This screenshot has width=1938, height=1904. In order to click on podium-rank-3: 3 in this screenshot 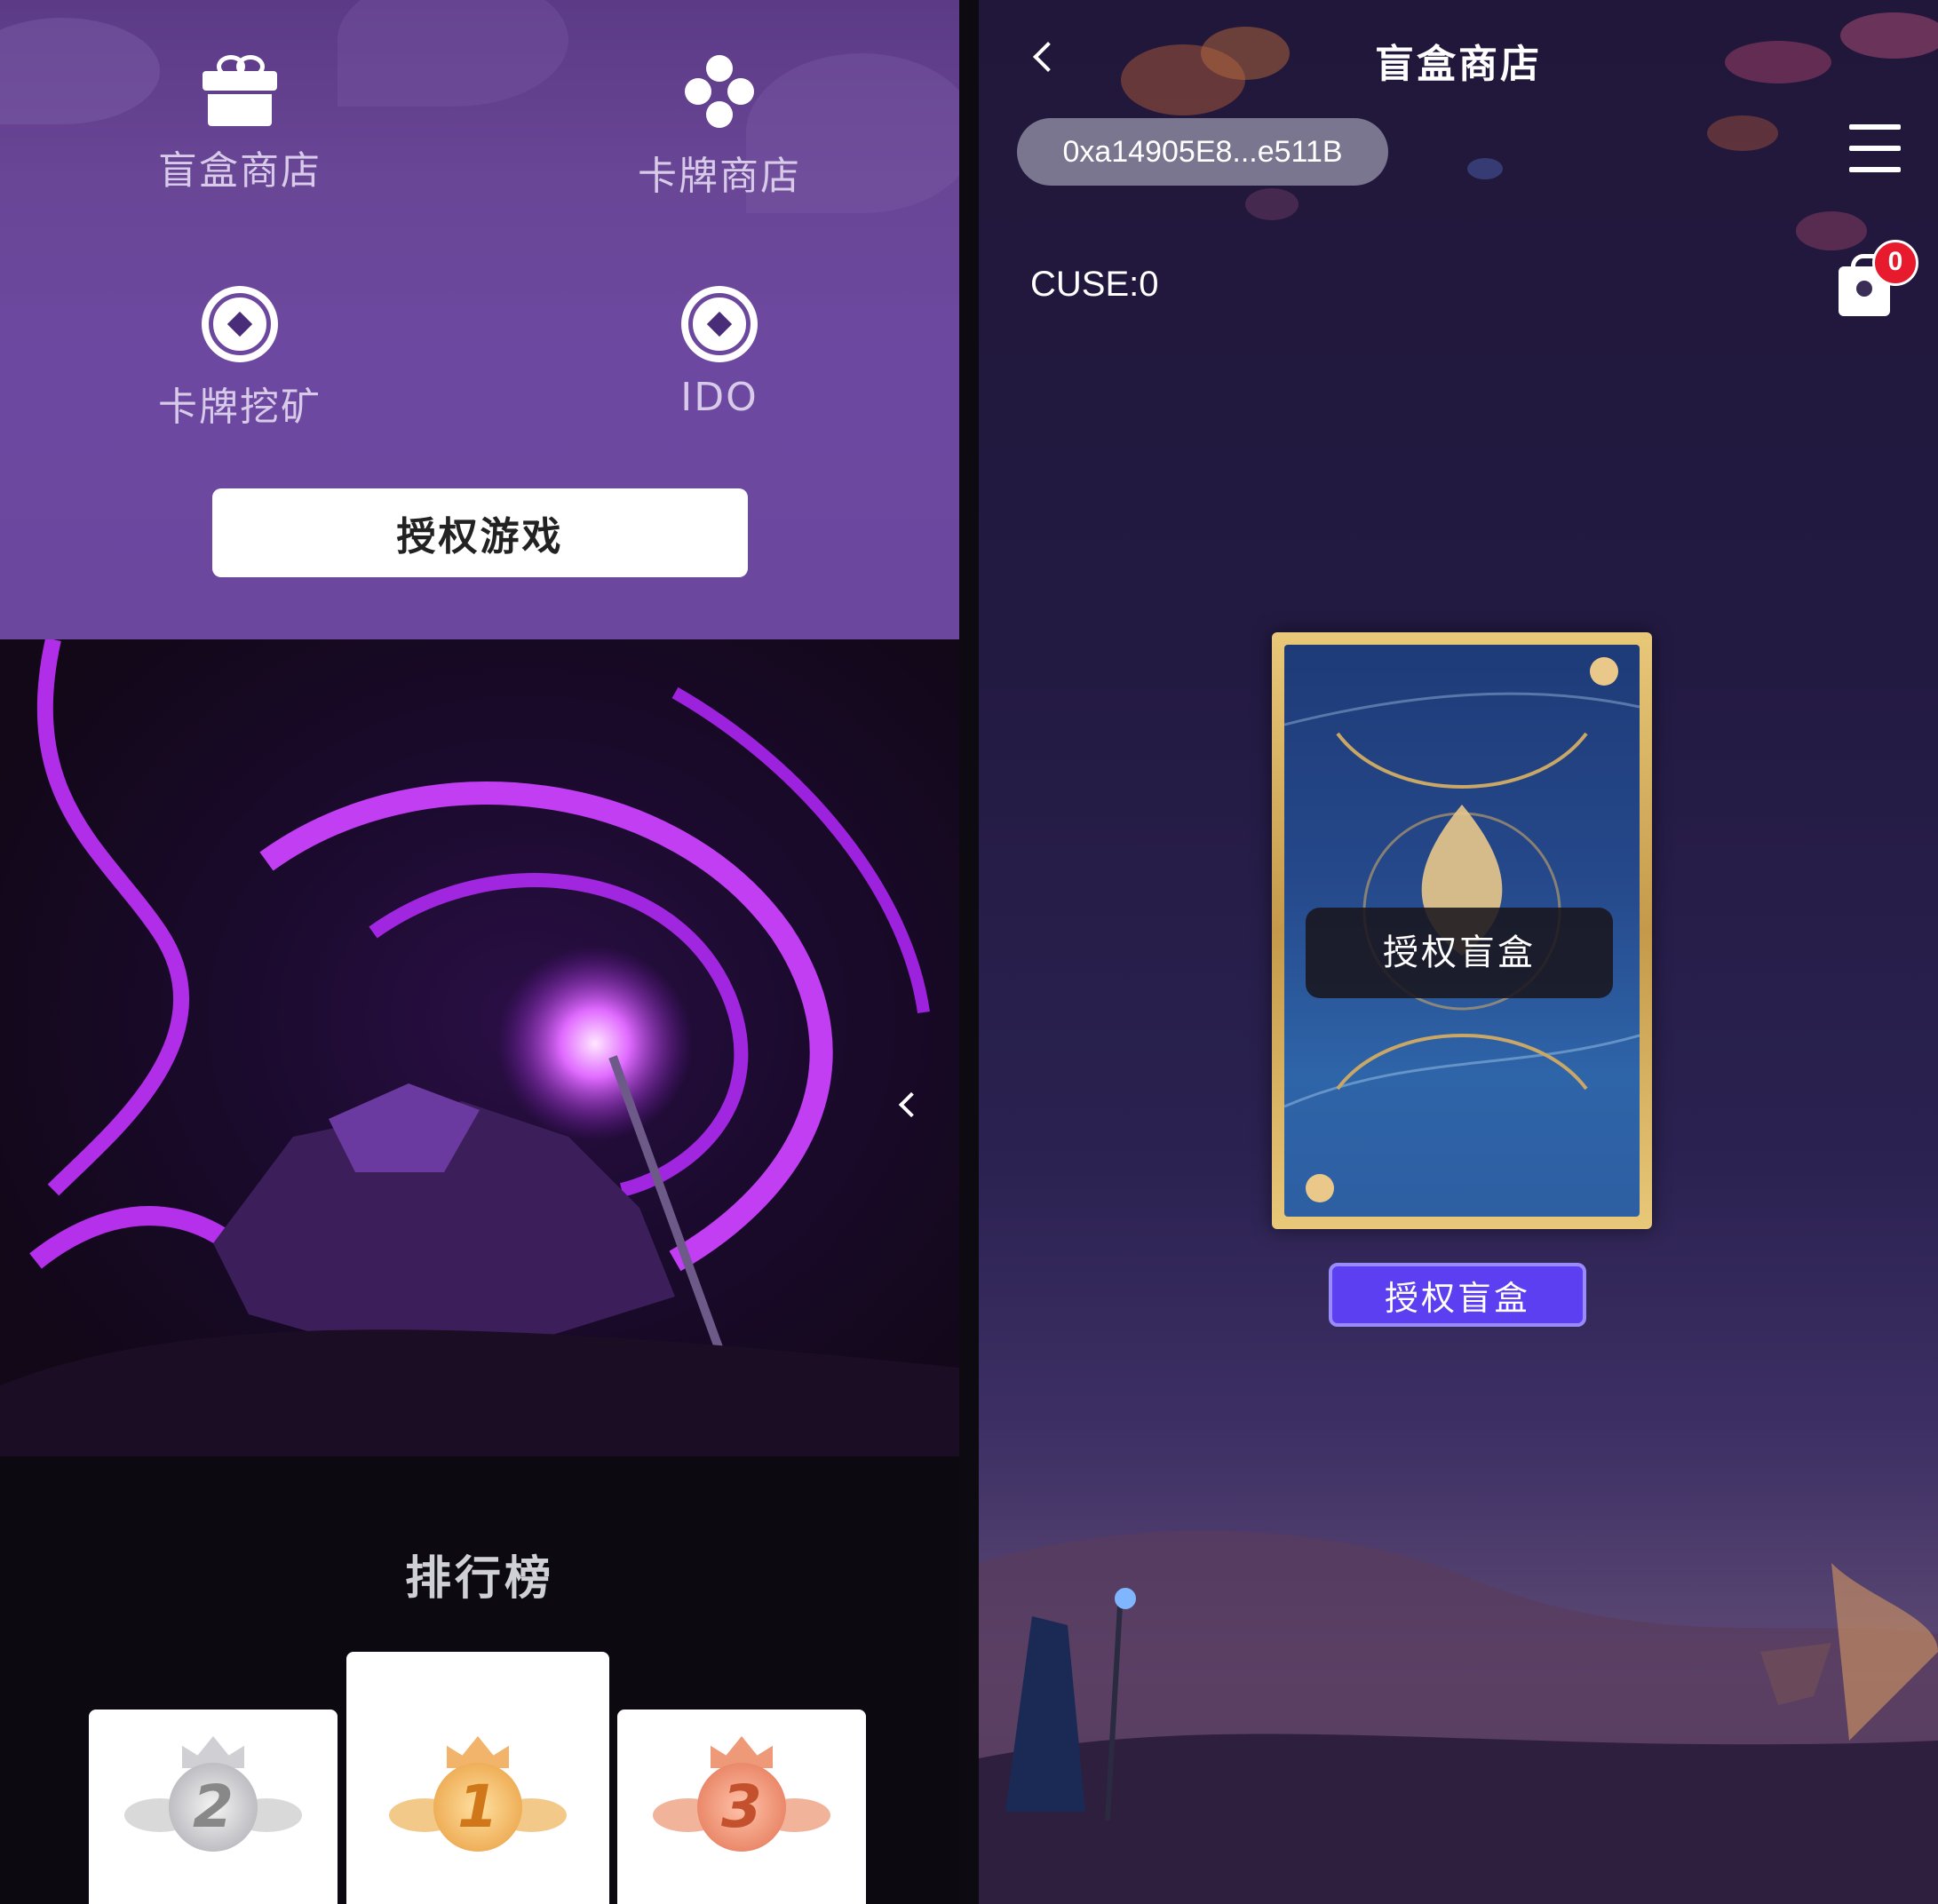, I will do `click(741, 1807)`.